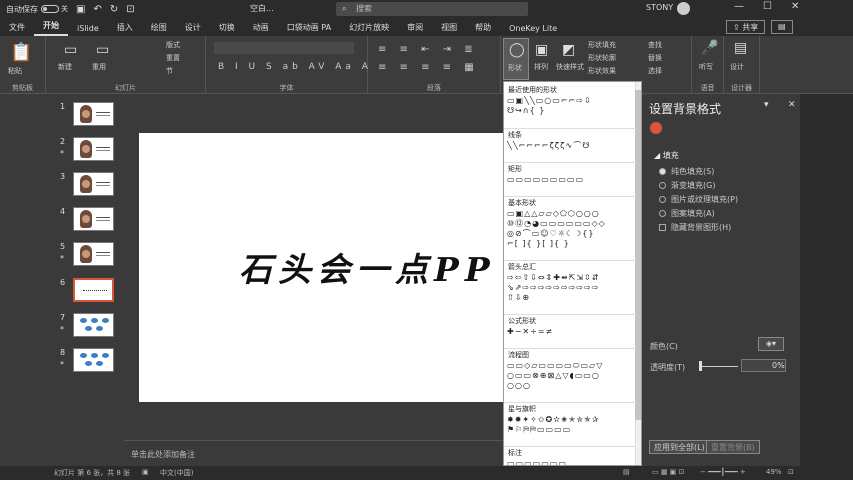 Image resolution: width=853 pixels, height=480 pixels. Describe the element at coordinates (763, 365) in the screenshot. I see `transparency-input: 0%` at that location.